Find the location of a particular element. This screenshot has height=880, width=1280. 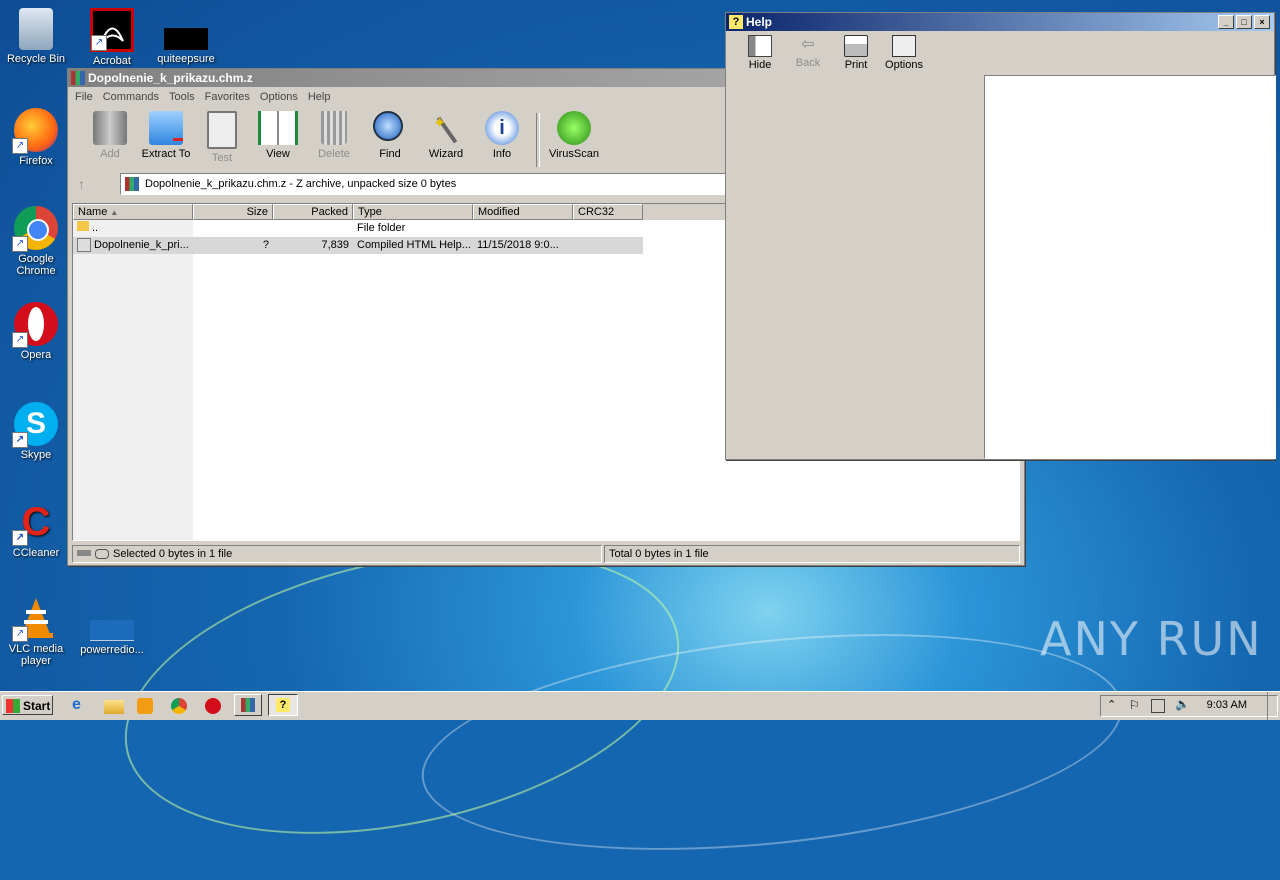

trash-icon is located at coordinates (334, 128).